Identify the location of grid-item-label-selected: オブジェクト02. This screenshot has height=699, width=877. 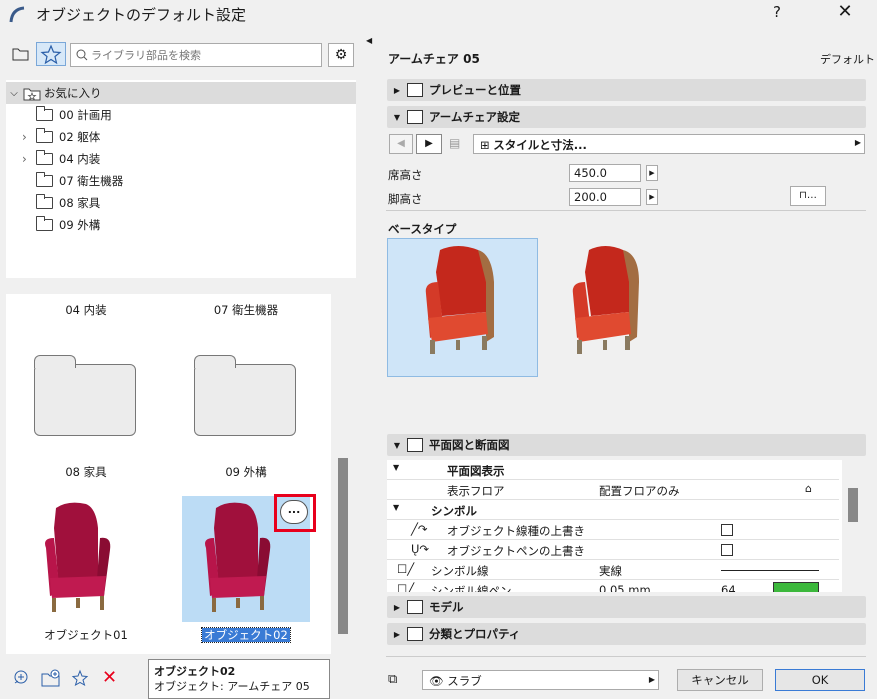
(246, 635).